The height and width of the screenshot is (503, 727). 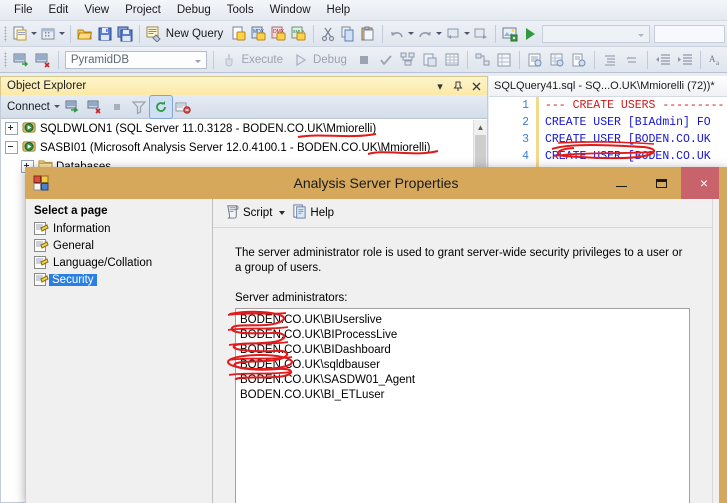 What do you see at coordinates (125, 34) in the screenshot?
I see `save-all-icon` at bounding box center [125, 34].